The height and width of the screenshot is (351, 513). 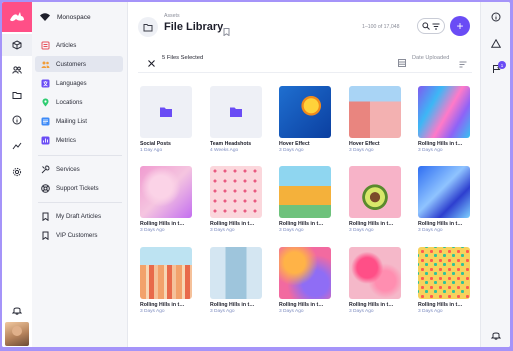 I want to click on settings-gear-icon, so click(x=17, y=172).